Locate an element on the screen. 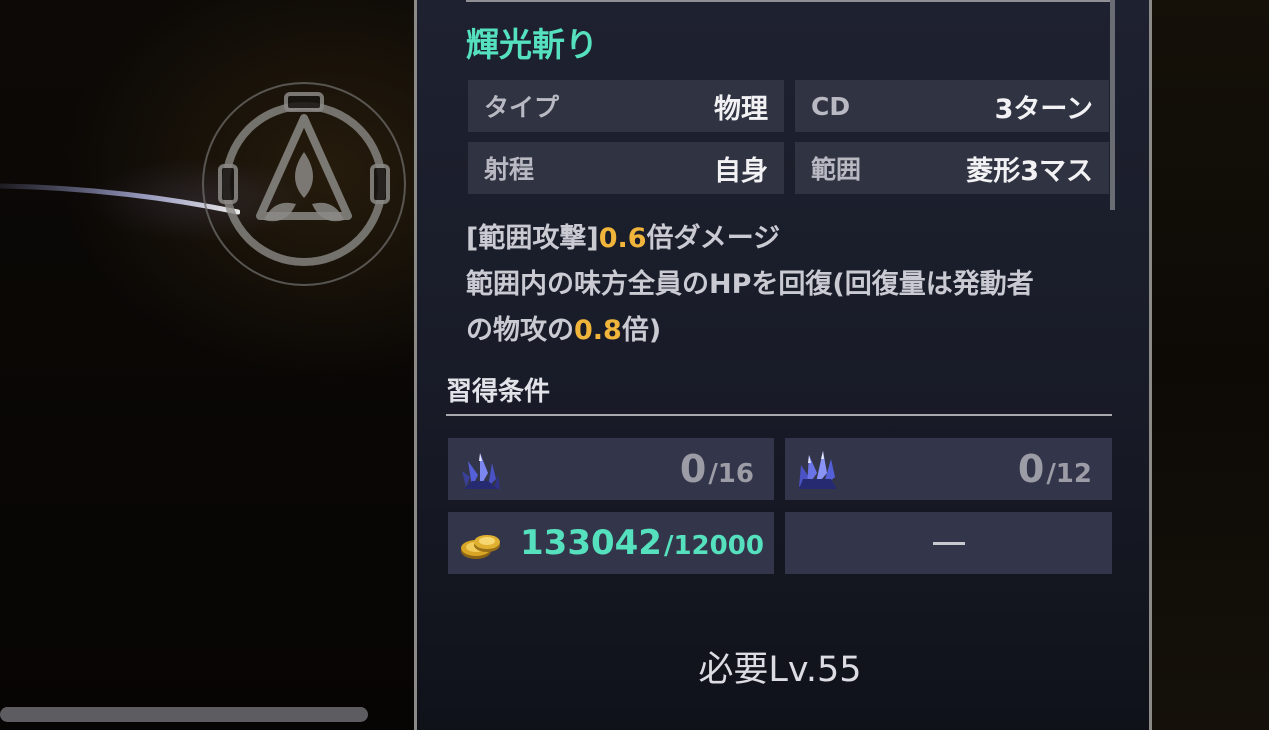 The height and width of the screenshot is (730, 1269). skill-name: 輝光斬り is located at coordinates (532, 44).